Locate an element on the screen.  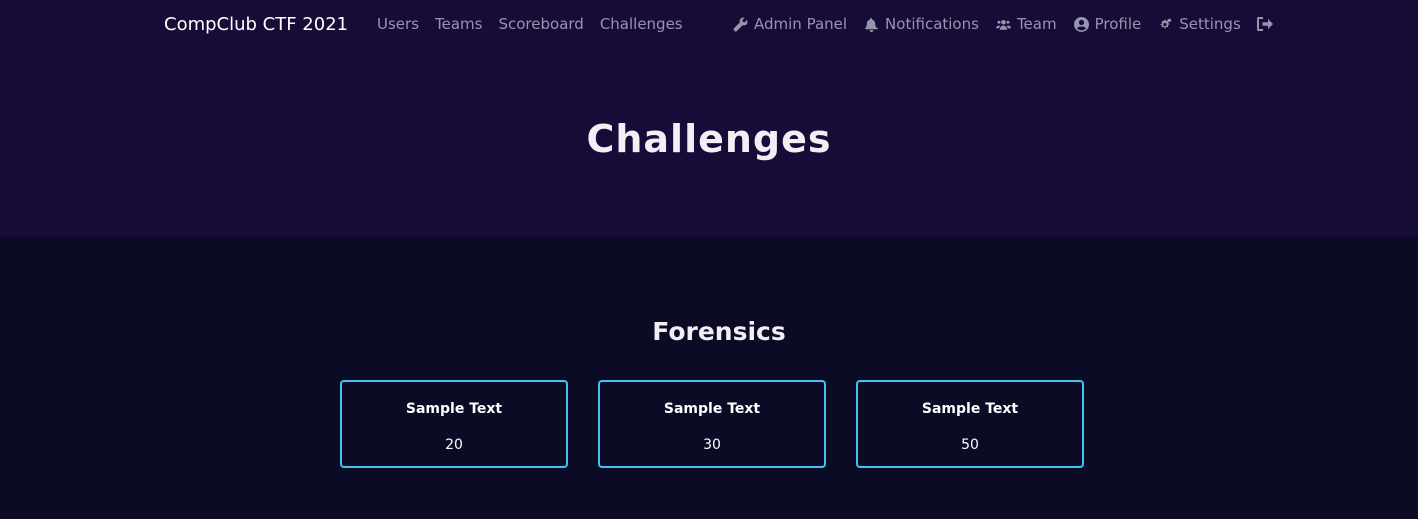
challenge-card: Sample Text 30 is located at coordinates (712, 424).